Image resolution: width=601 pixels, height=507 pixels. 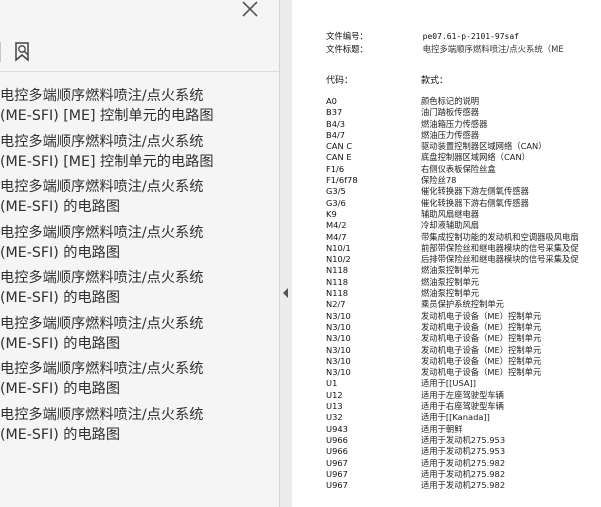 What do you see at coordinates (463, 191) in the screenshot?
I see `table-row: G3/5 催化转换器下游左侧氧传感器` at bounding box center [463, 191].